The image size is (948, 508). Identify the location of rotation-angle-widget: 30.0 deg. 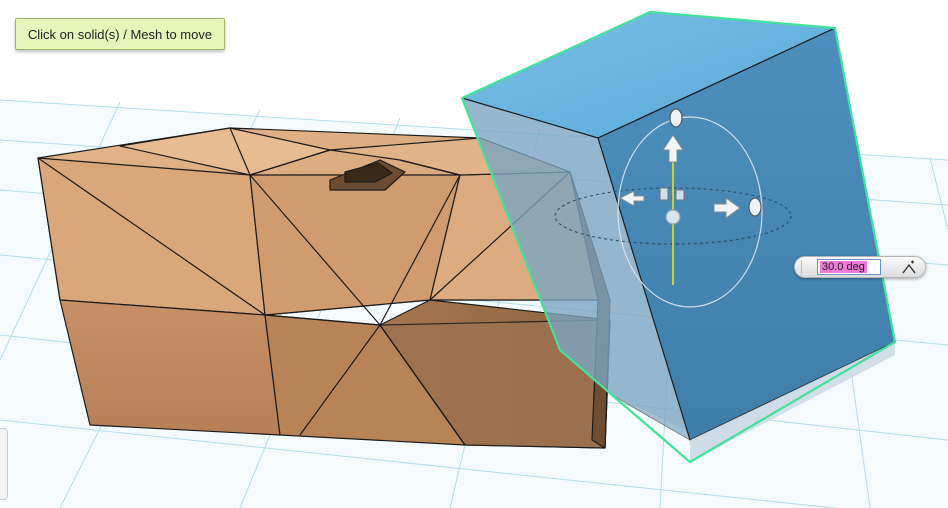
(860, 267).